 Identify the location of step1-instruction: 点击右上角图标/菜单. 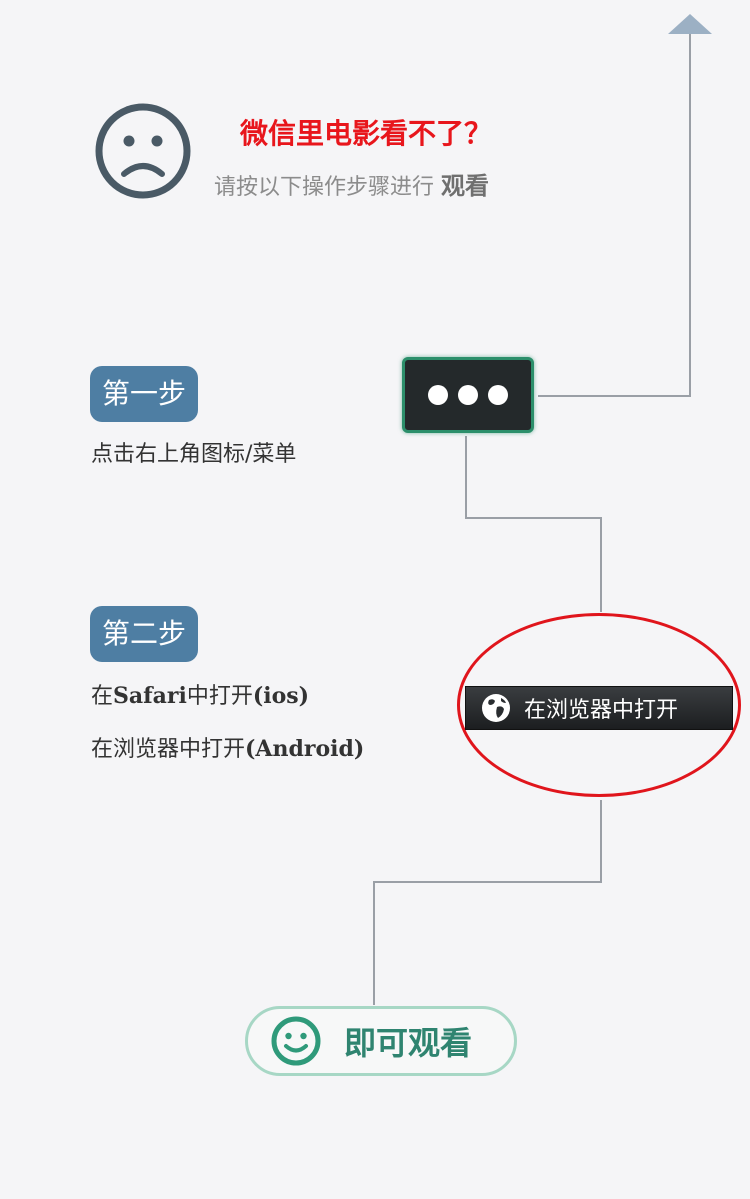
(194, 454).